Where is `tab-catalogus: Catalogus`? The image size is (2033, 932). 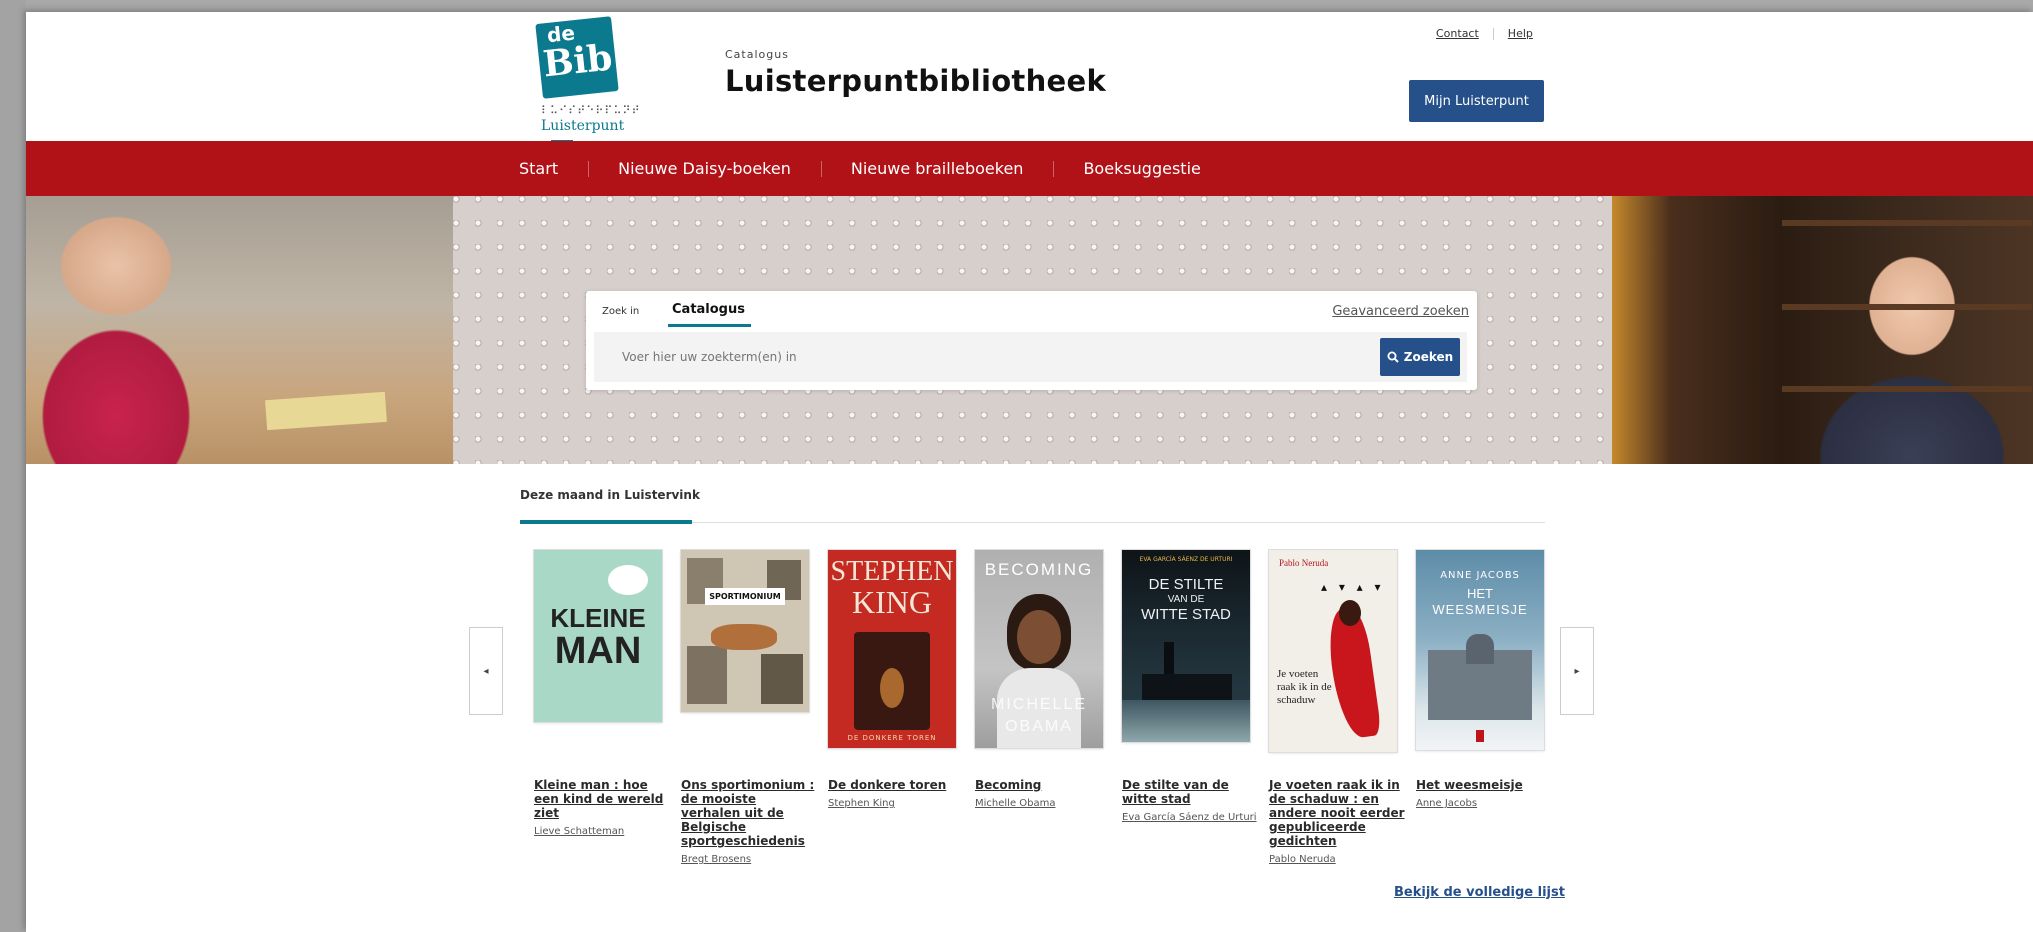 tab-catalogus: Catalogus is located at coordinates (709, 314).